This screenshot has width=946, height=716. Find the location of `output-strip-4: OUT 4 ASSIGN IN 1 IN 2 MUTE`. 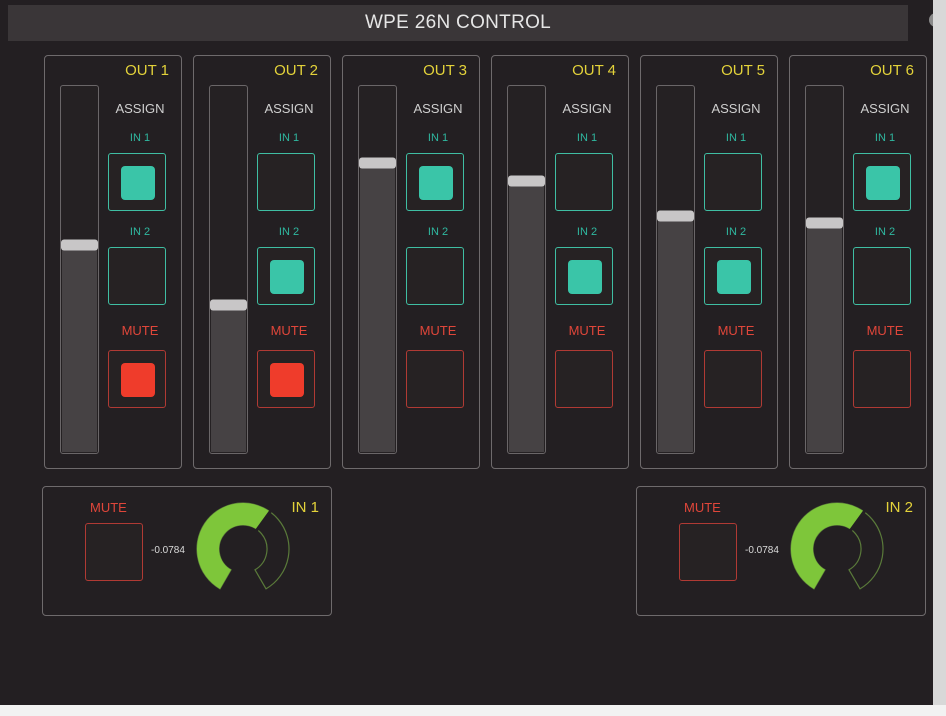

output-strip-4: OUT 4 ASSIGN IN 1 IN 2 MUTE is located at coordinates (560, 262).